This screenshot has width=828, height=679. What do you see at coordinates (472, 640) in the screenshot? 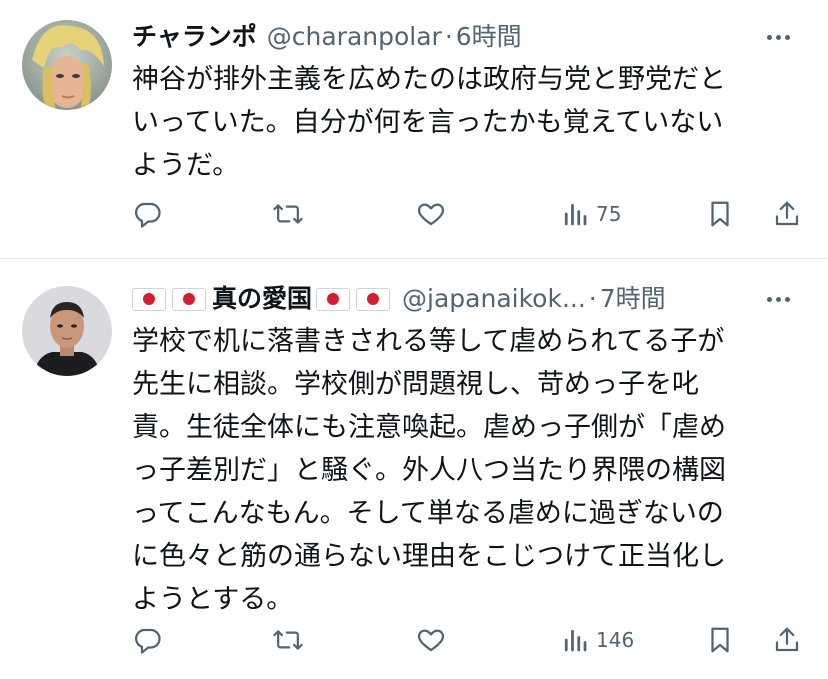
I see `tweet-actions: 146` at bounding box center [472, 640].